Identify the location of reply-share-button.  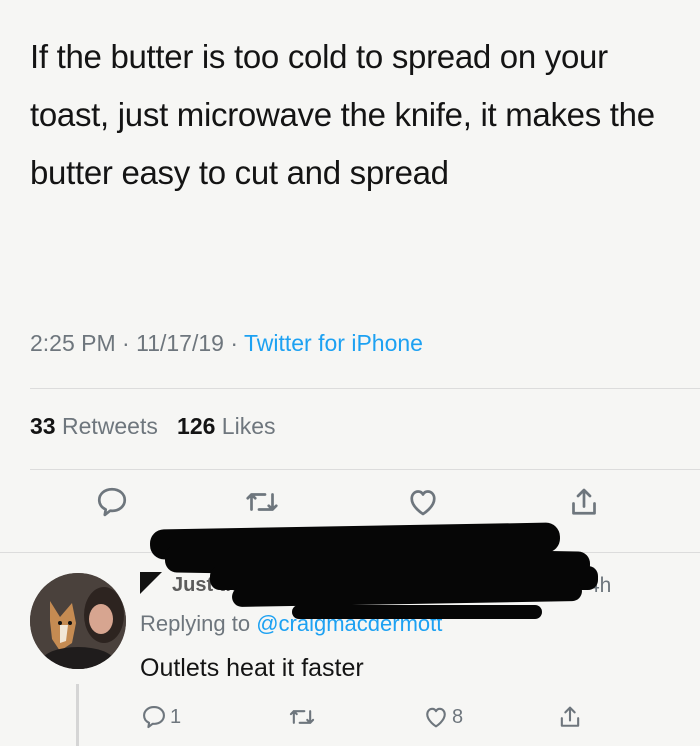
(570, 717).